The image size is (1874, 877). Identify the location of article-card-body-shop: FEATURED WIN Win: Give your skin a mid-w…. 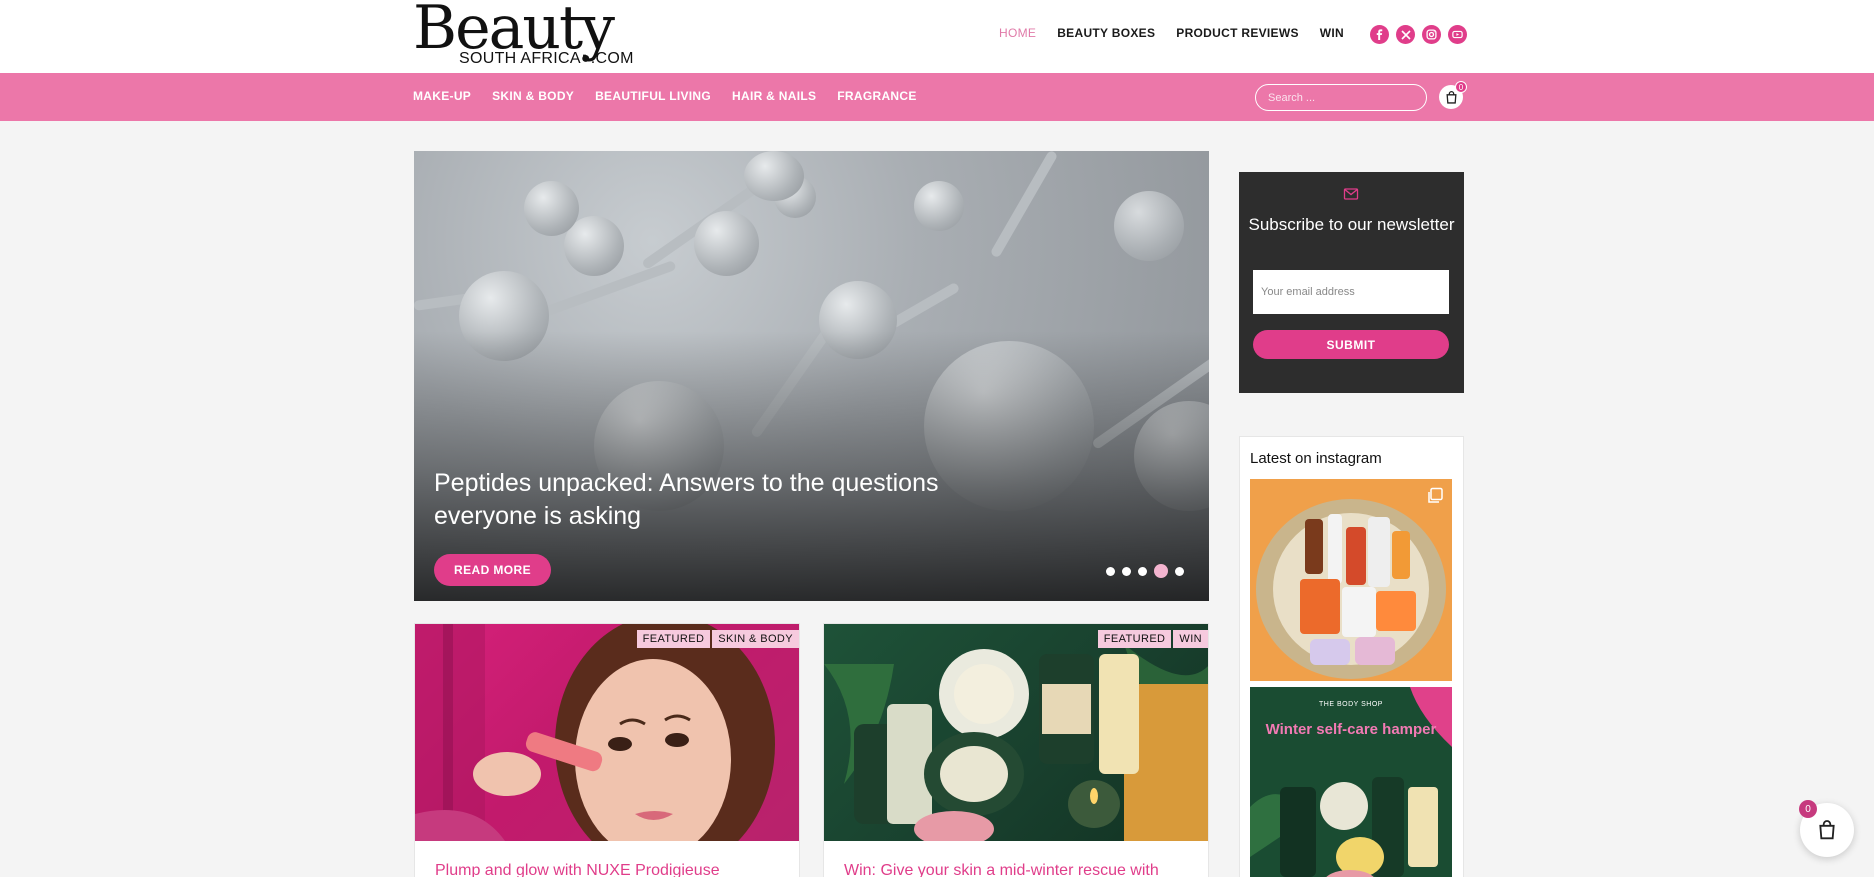
(1016, 750).